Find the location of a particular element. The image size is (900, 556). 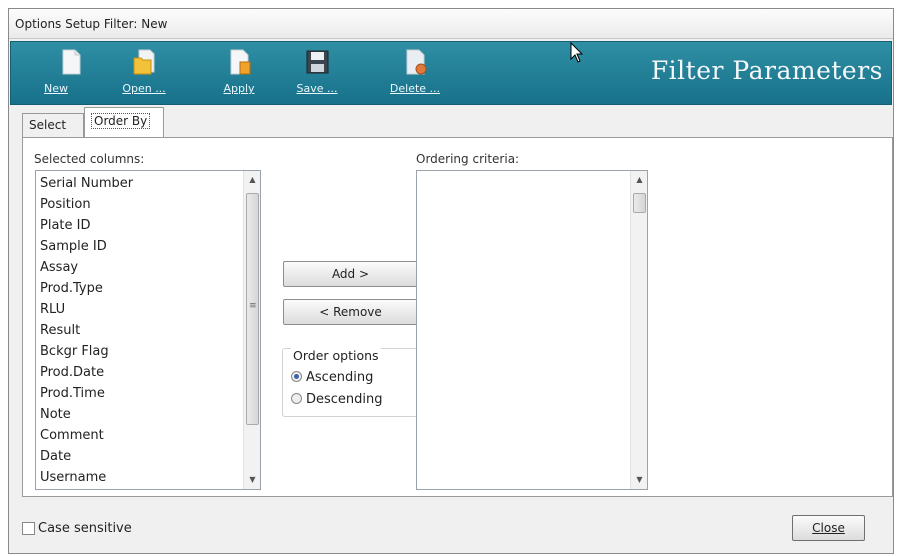

close-button-label: Close is located at coordinates (828, 528).